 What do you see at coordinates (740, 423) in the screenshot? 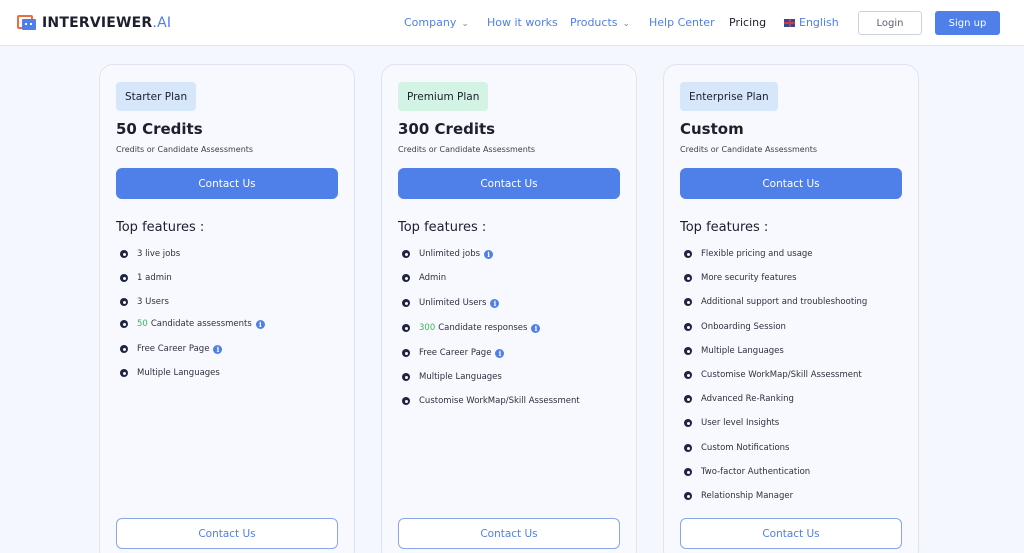
I see `feature-text: User level Insights` at bounding box center [740, 423].